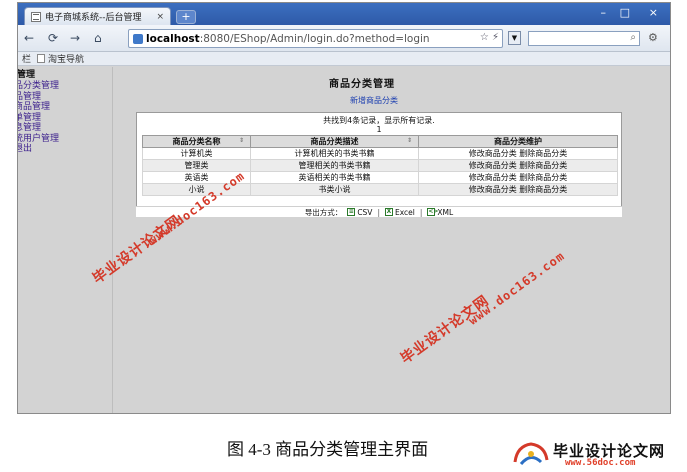 This screenshot has width=687, height=472. What do you see at coordinates (29, 38) in the screenshot?
I see `back-icon: ←` at bounding box center [29, 38].